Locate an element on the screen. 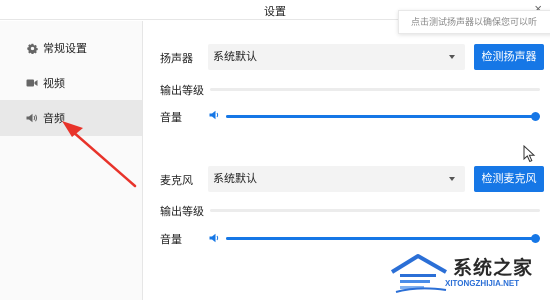 Image resolution: width=550 pixels, height=300 pixels. speaker-label: 扬声器 is located at coordinates (176, 59).